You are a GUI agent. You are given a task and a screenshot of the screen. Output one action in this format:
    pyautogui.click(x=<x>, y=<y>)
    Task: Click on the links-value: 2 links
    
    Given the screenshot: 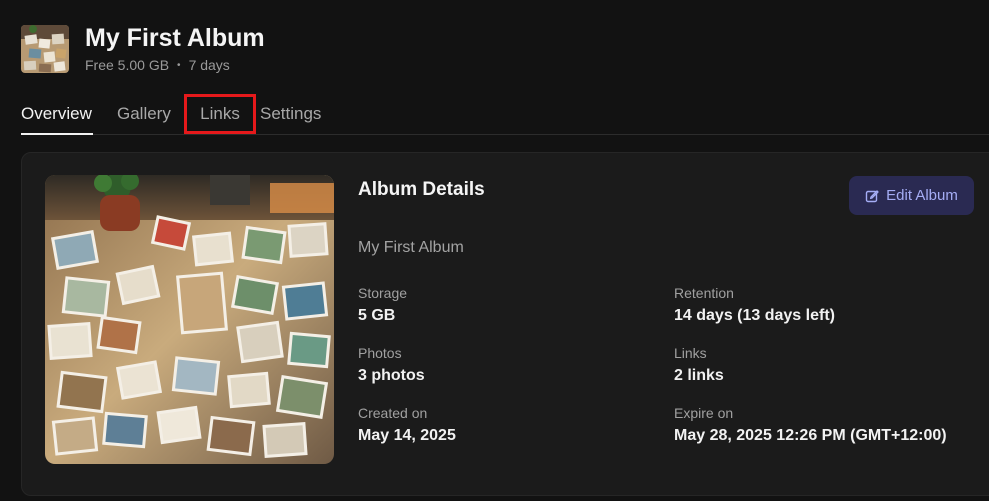 What is the action you would take?
    pyautogui.click(x=699, y=375)
    